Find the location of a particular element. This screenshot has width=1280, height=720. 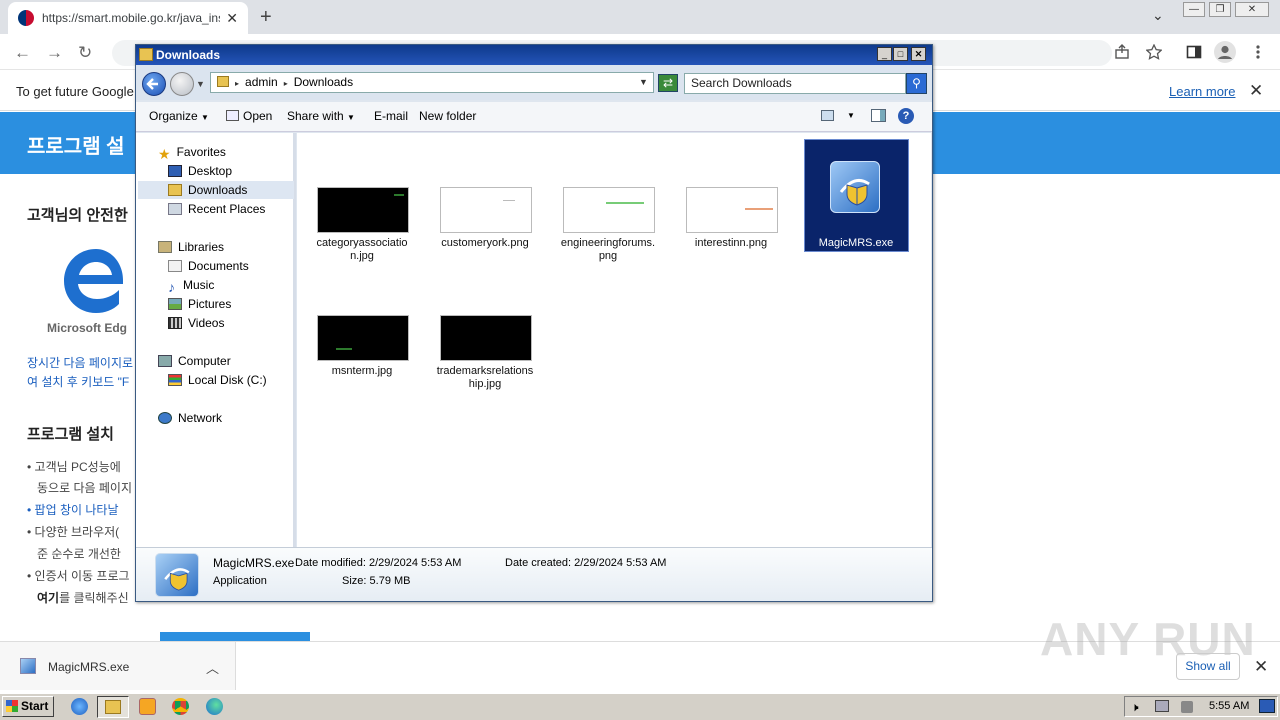

network-tray-icon is located at coordinates (1162, 706).